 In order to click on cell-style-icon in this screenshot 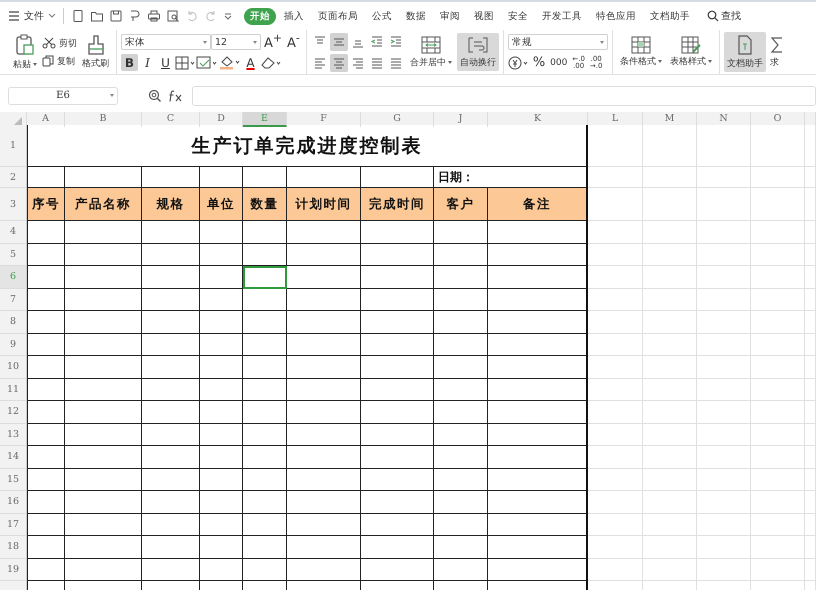, I will do `click(207, 63)`.